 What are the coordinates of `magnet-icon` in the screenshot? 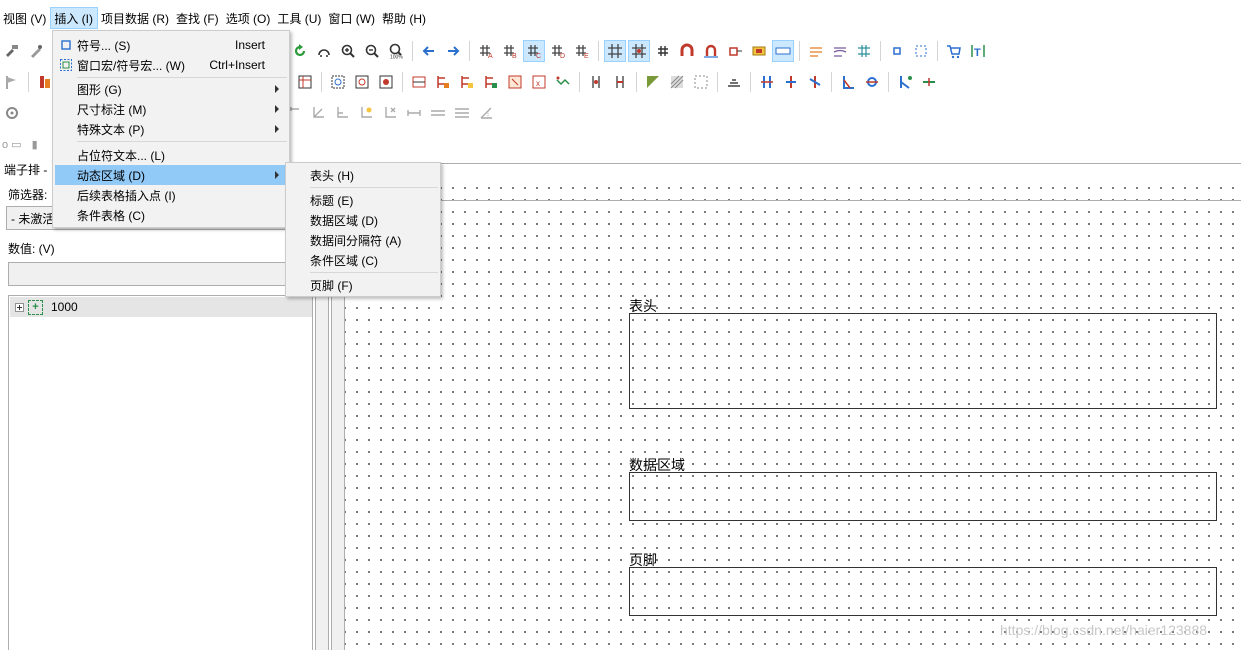 It's located at (687, 51).